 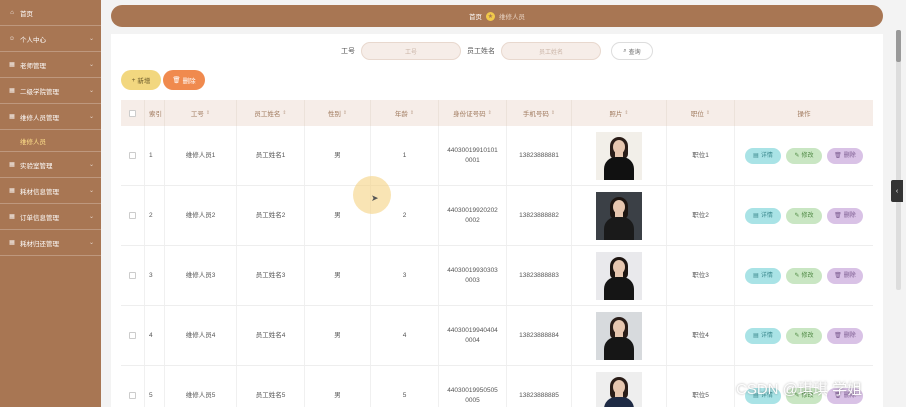 What do you see at coordinates (616, 114) in the screenshot?
I see `header-label: 照片` at bounding box center [616, 114].